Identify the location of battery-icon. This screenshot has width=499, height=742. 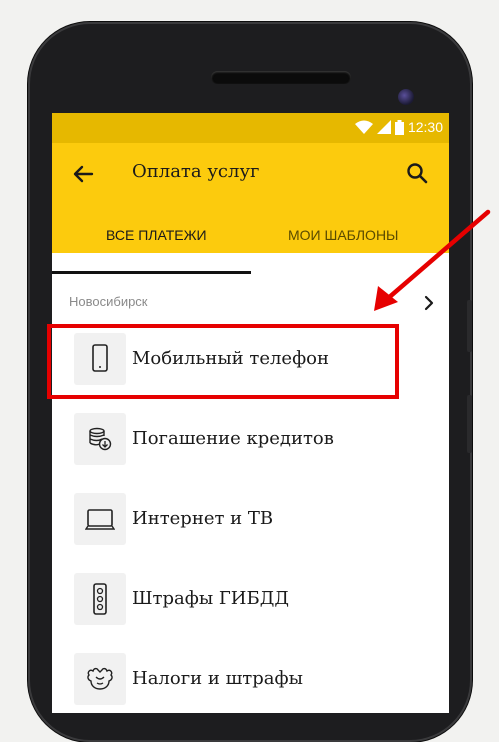
(399, 127).